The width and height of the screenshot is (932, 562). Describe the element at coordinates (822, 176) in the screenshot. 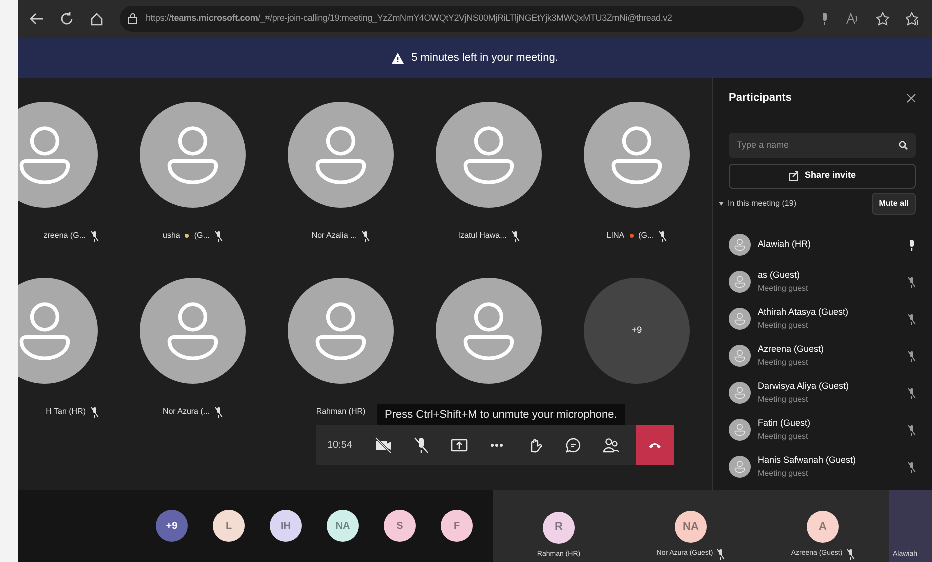

I see `share-invite-button: Share invite` at that location.